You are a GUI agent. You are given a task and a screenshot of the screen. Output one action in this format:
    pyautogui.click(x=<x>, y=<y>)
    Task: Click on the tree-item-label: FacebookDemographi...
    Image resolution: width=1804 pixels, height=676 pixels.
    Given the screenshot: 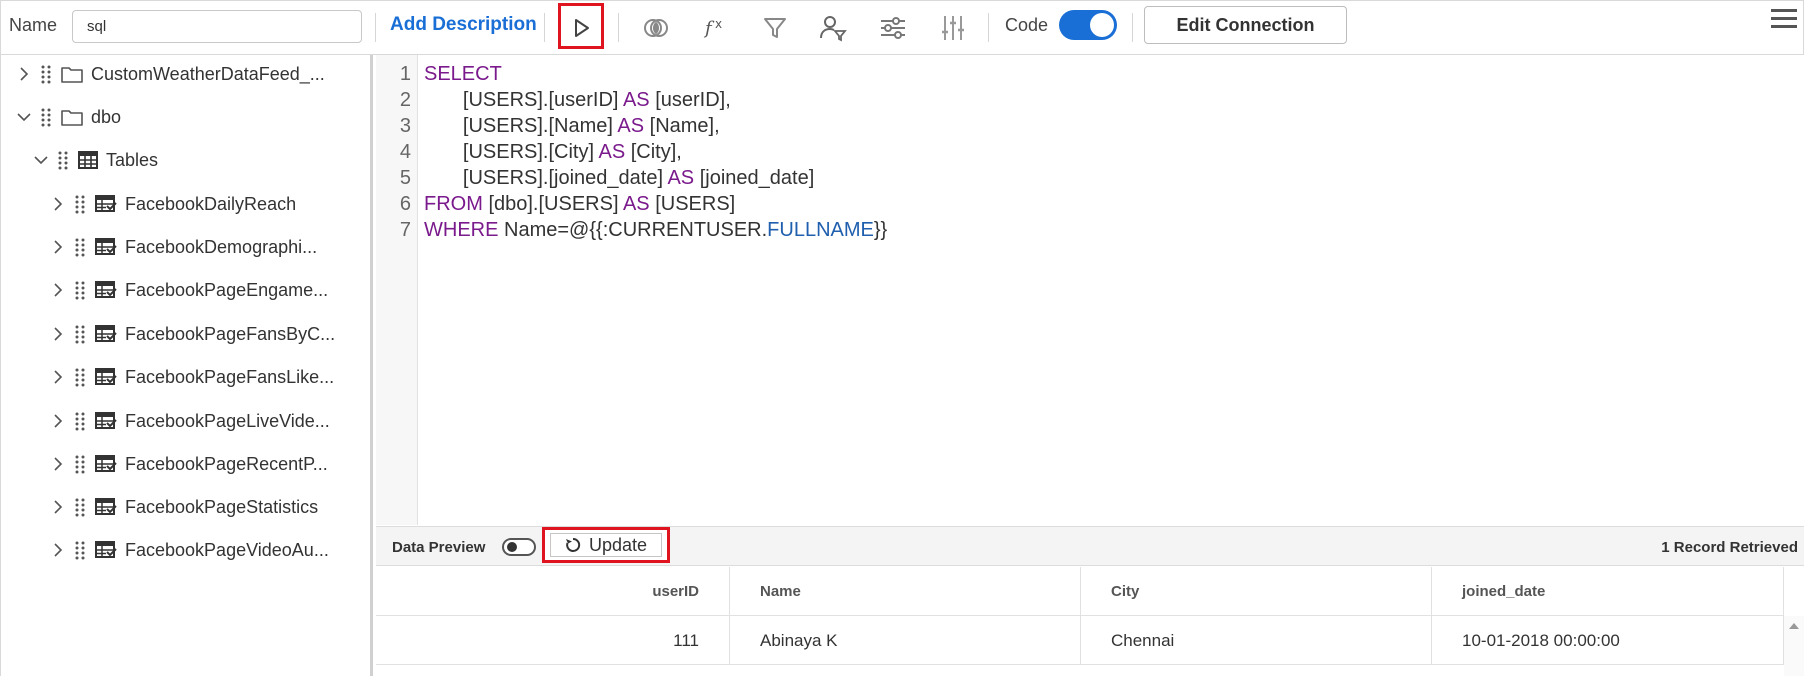 What is the action you would take?
    pyautogui.click(x=221, y=246)
    